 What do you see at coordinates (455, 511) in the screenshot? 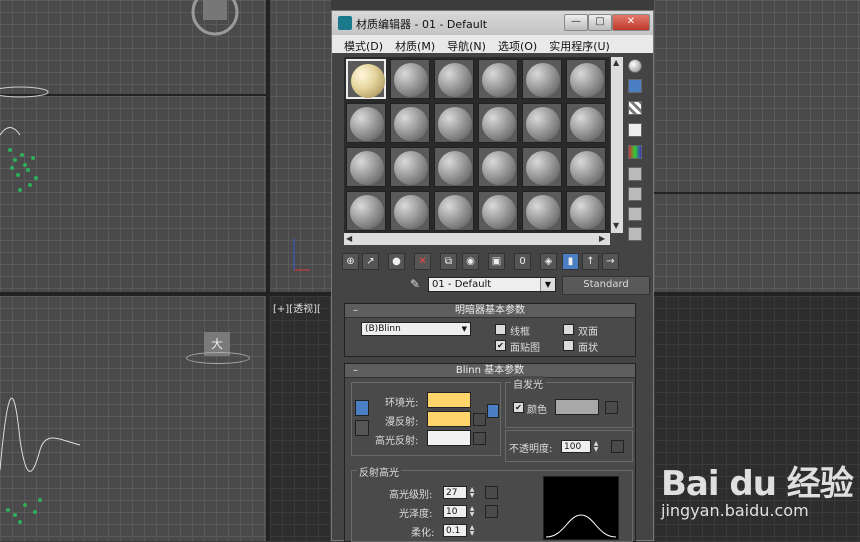
I see `glossiness-input: 10` at bounding box center [455, 511].